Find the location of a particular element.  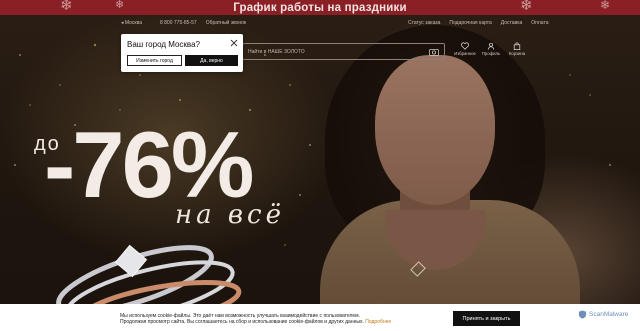

bag-icon is located at coordinates (517, 46).